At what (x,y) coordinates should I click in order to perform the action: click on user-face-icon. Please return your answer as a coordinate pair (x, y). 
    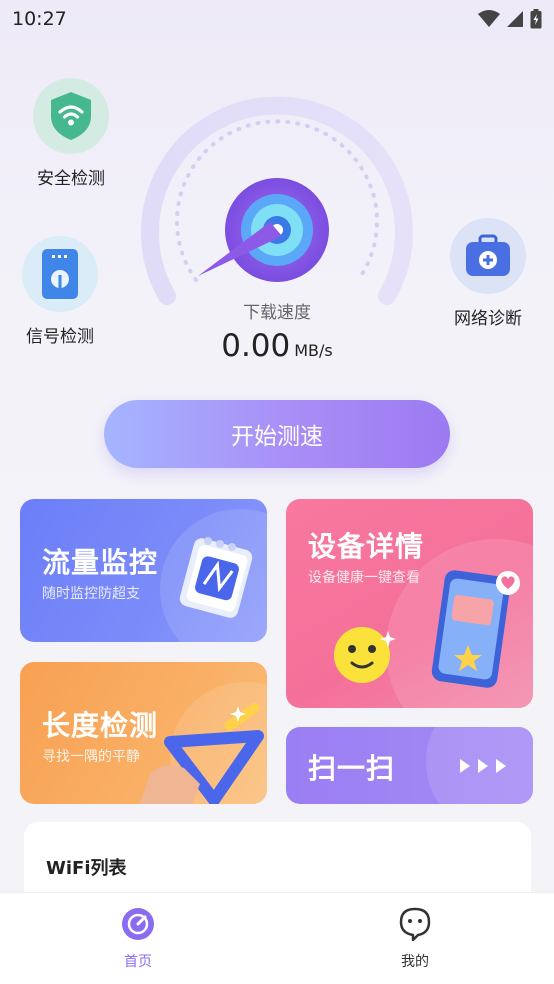
    Looking at the image, I should click on (415, 924).